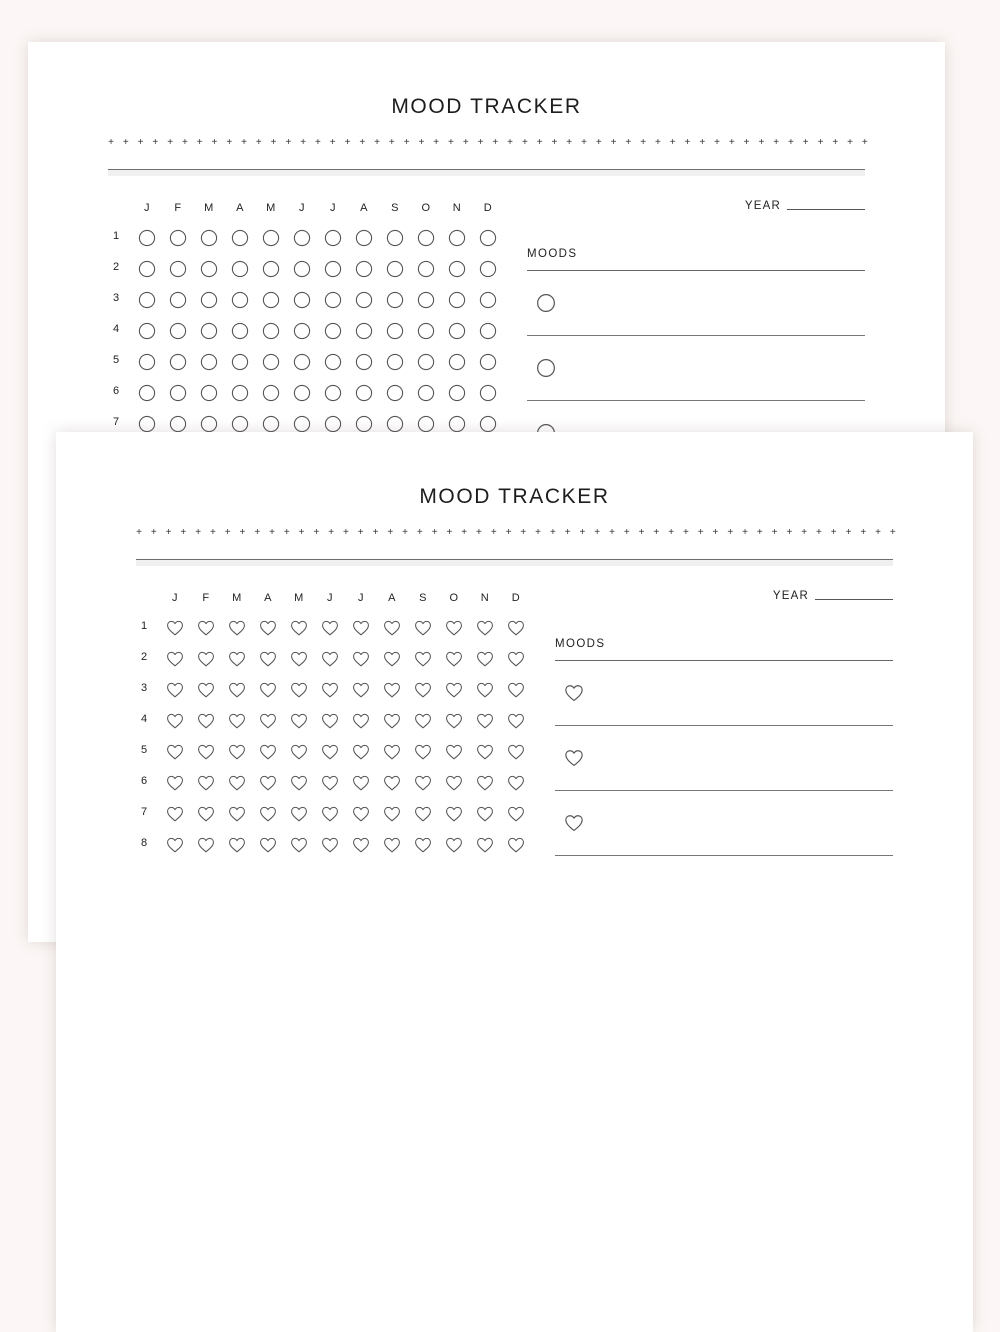  I want to click on circle-icon, so click(546, 303).